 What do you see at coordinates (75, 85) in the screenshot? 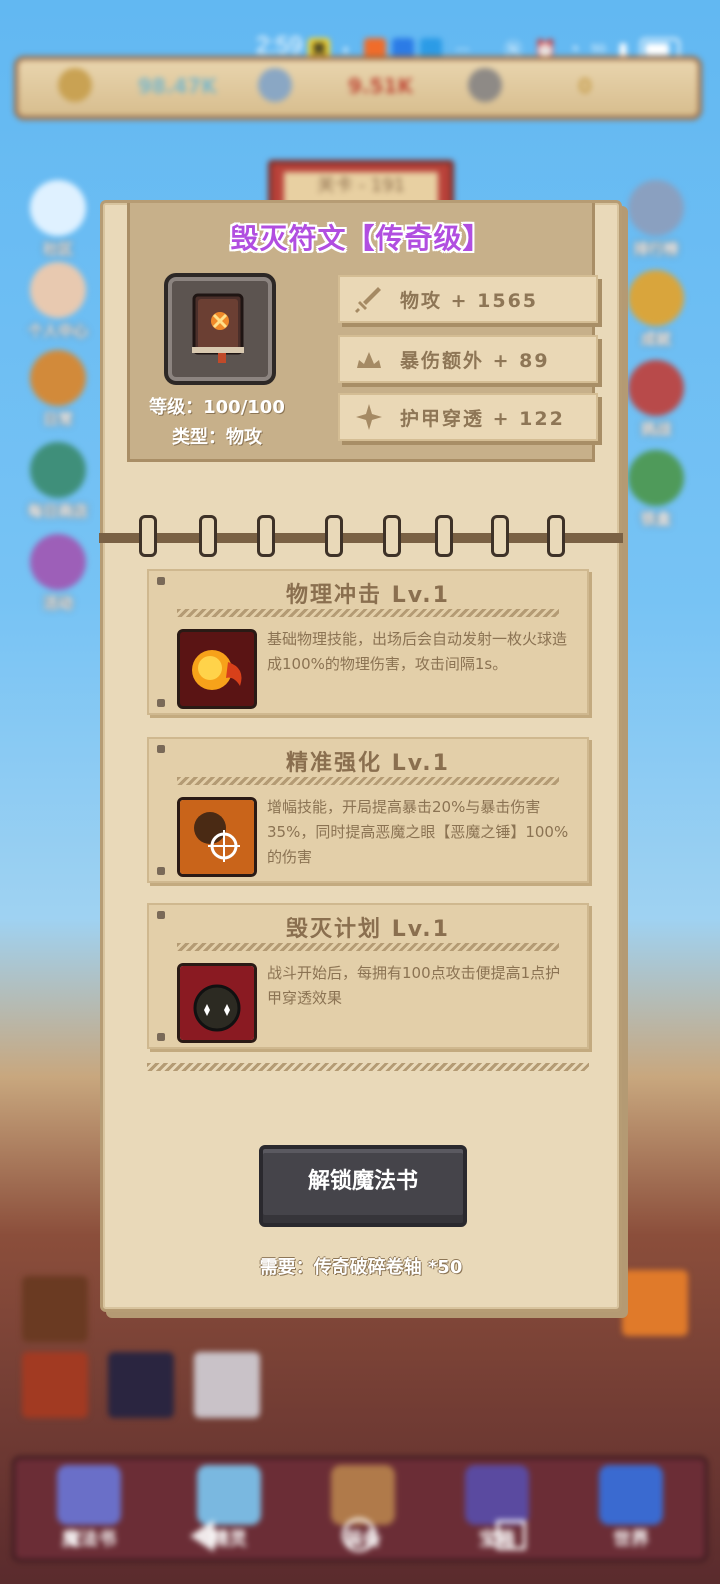
I see `coin-icon` at bounding box center [75, 85].